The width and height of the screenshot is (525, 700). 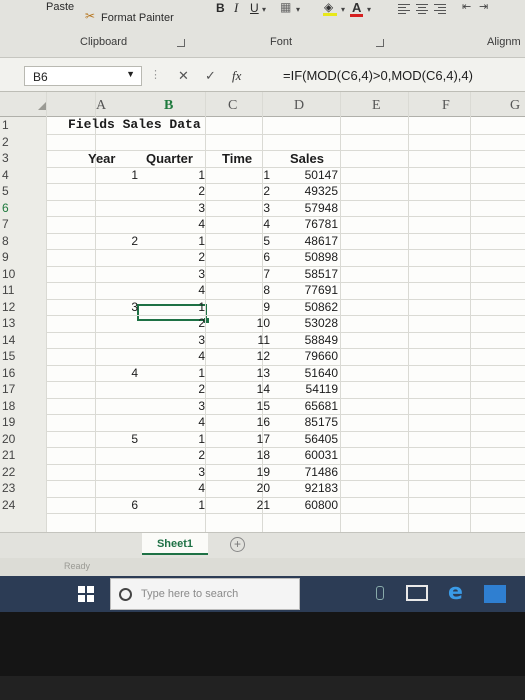 What do you see at coordinates (205, 594) in the screenshot?
I see `taskbar-search-box: Type here to search` at bounding box center [205, 594].